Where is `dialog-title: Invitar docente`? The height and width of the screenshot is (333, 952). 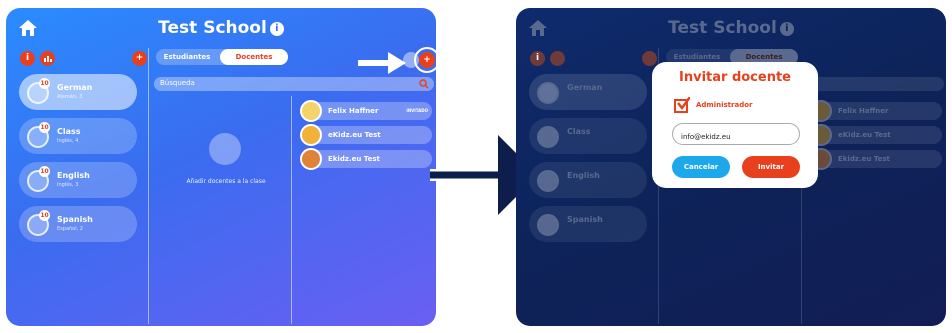 dialog-title: Invitar docente is located at coordinates (735, 77).